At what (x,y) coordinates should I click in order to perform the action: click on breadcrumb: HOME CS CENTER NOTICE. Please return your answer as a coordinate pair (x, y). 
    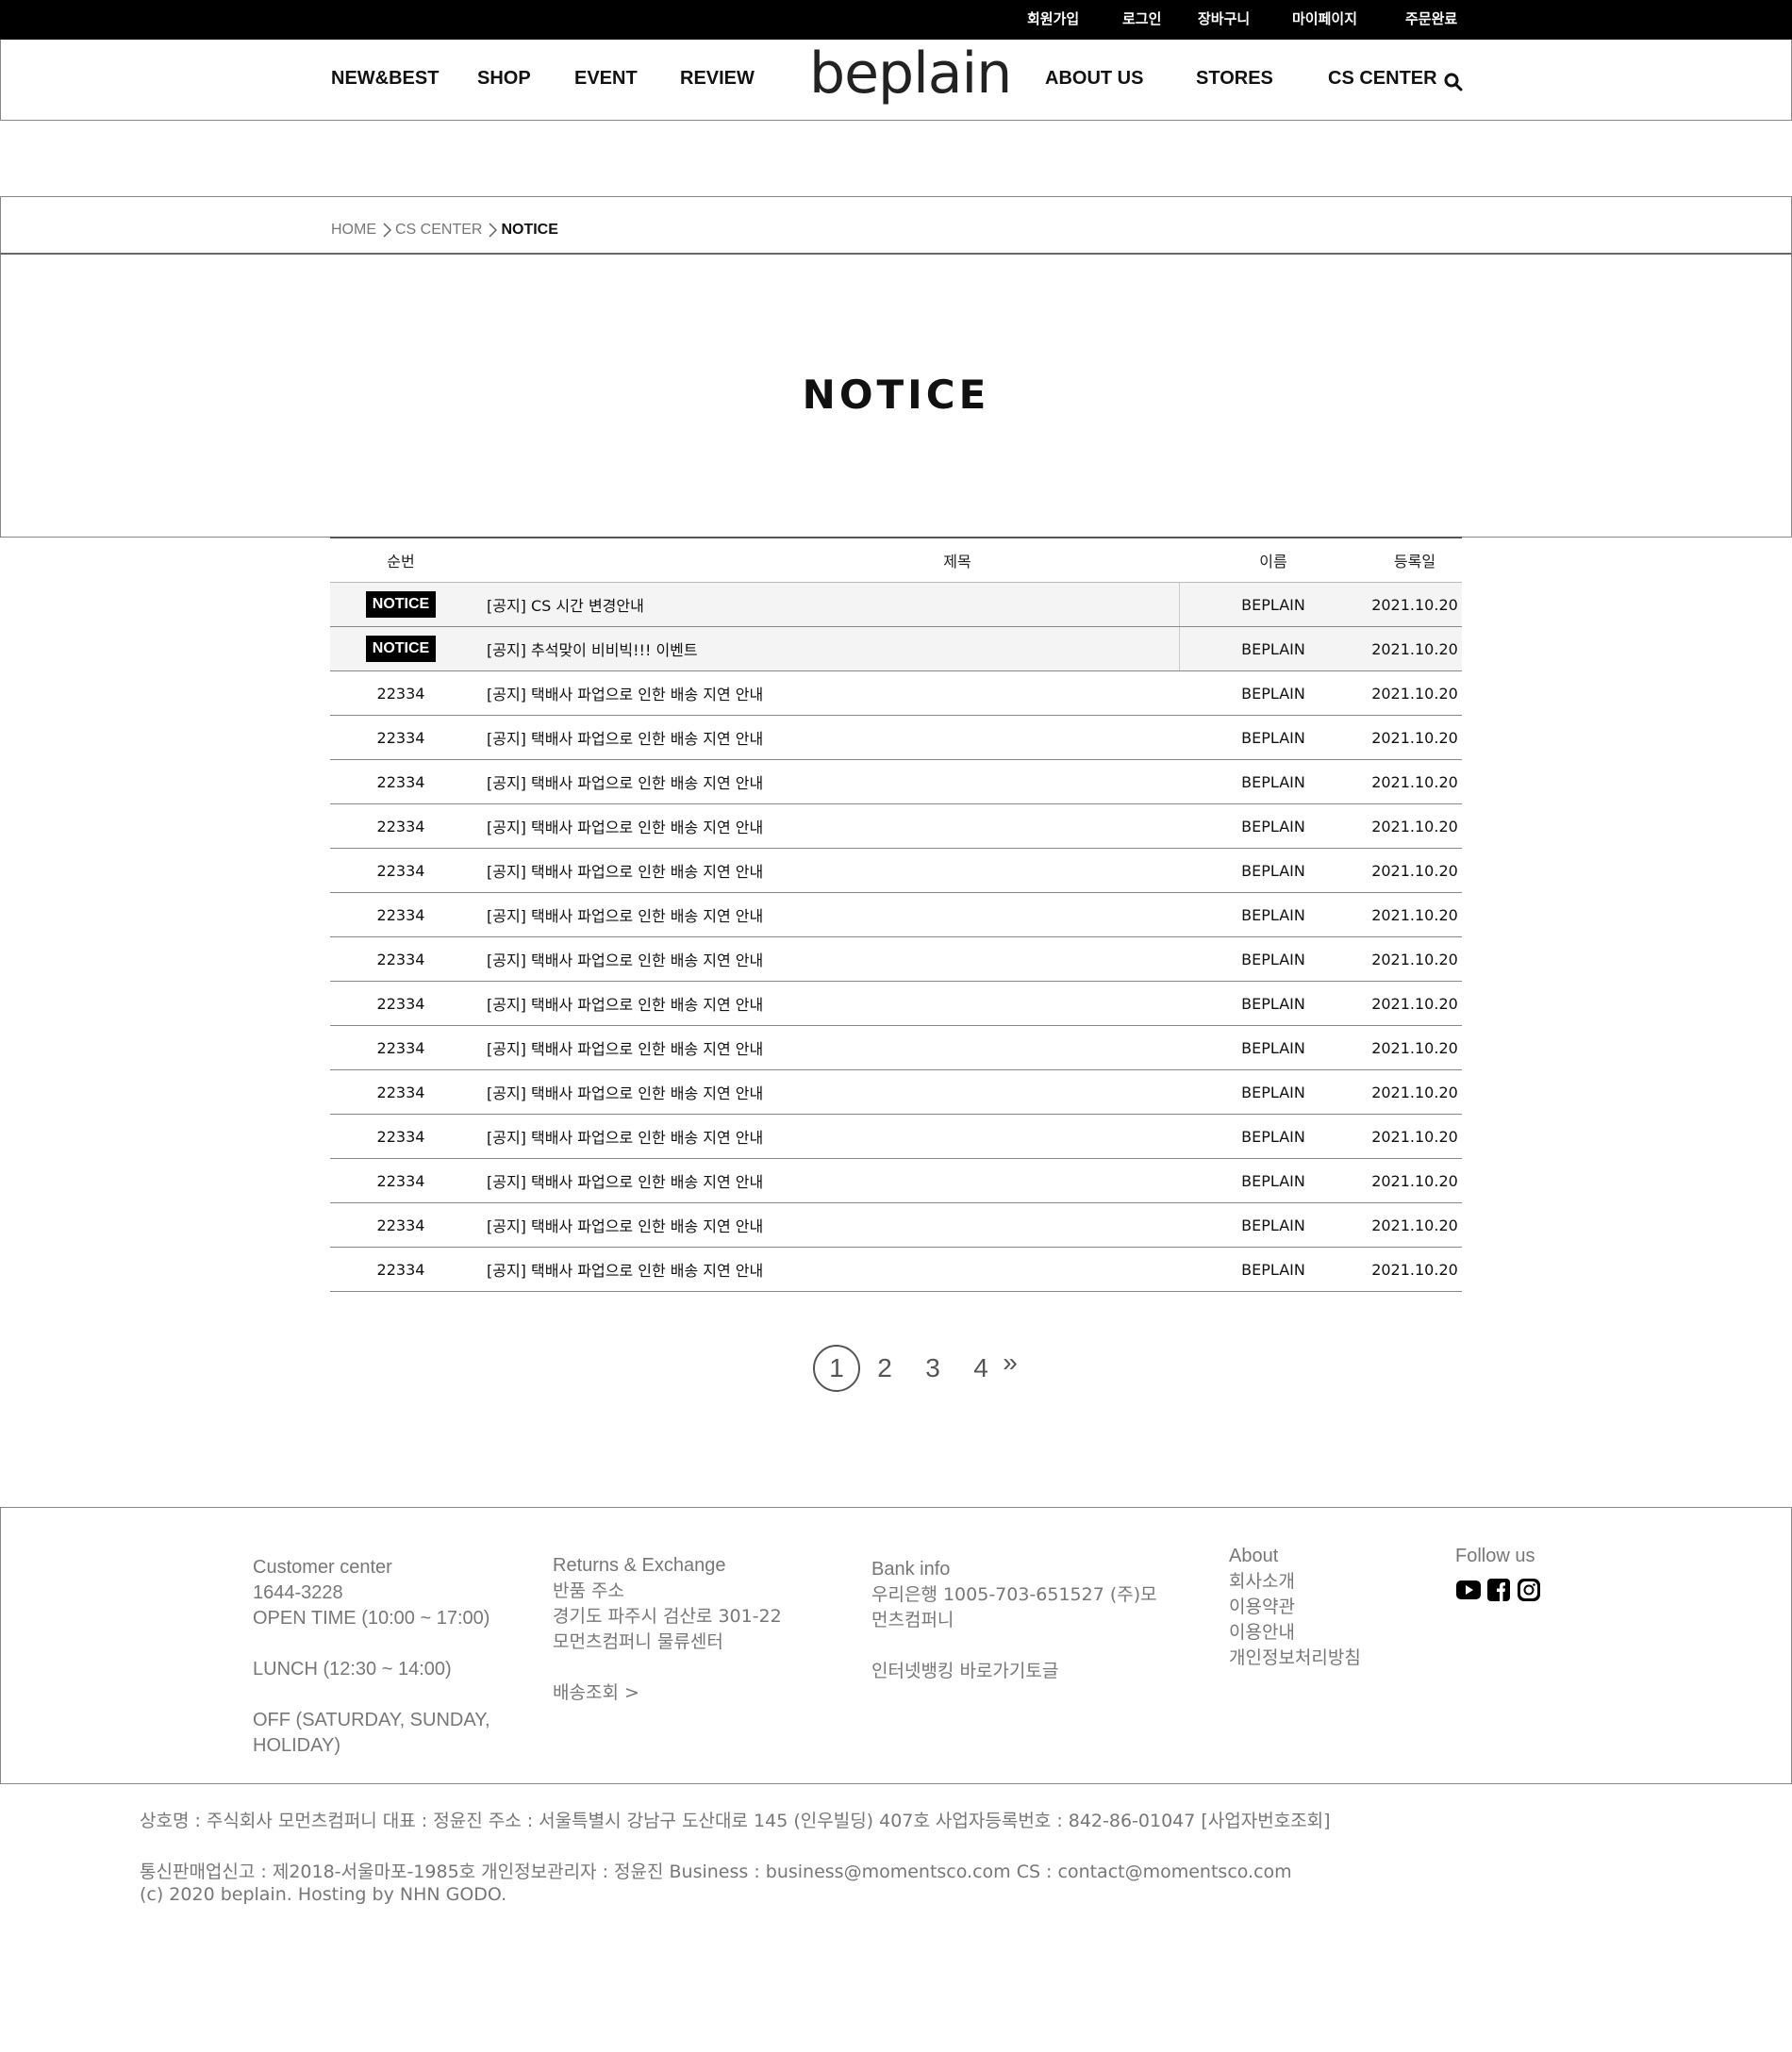
    Looking at the image, I should click on (444, 230).